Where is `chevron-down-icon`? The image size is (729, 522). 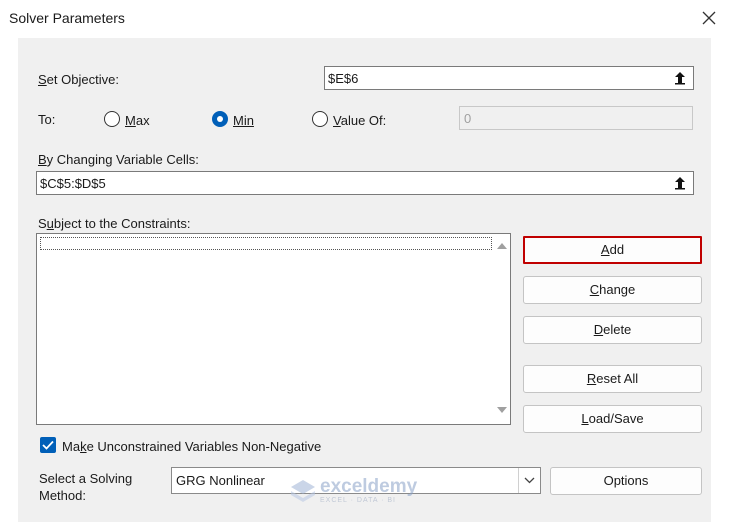 chevron-down-icon is located at coordinates (529, 480).